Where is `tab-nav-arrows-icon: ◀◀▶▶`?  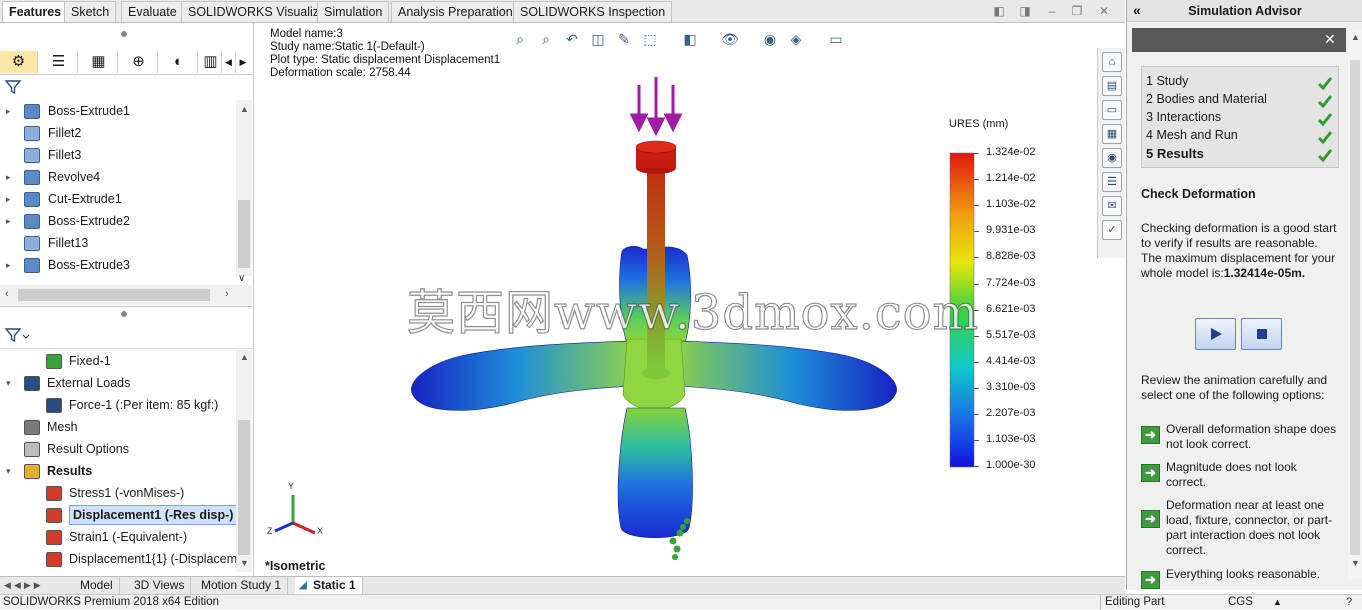 tab-nav-arrows-icon: ◀◀▶▶ is located at coordinates (24, 585).